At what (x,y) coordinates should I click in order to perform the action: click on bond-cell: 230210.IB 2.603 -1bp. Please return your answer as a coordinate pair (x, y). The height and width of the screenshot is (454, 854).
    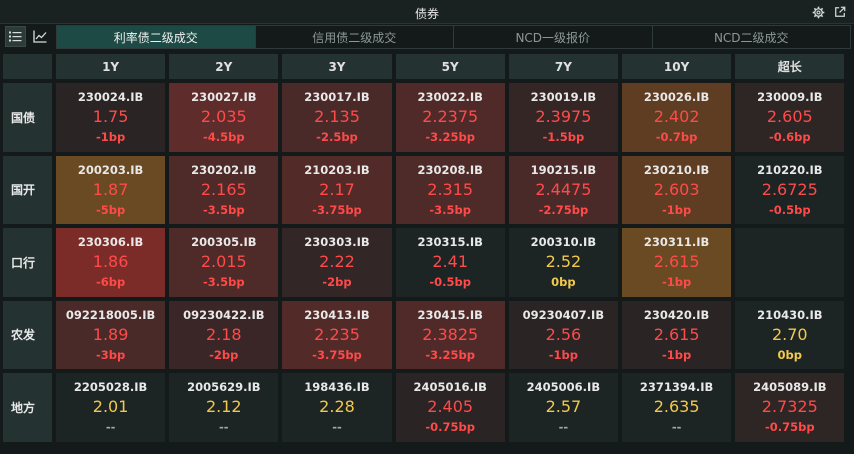
    Looking at the image, I should click on (677, 189).